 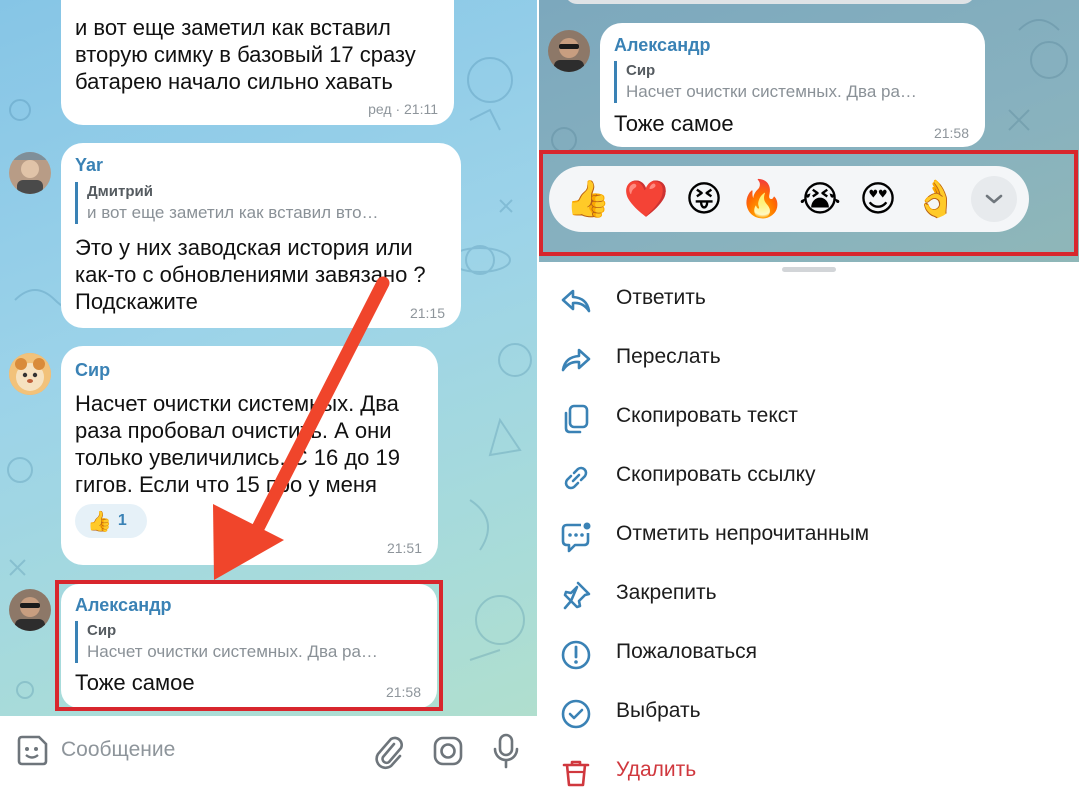 I want to click on message-text: Тоже самое, so click(x=674, y=123).